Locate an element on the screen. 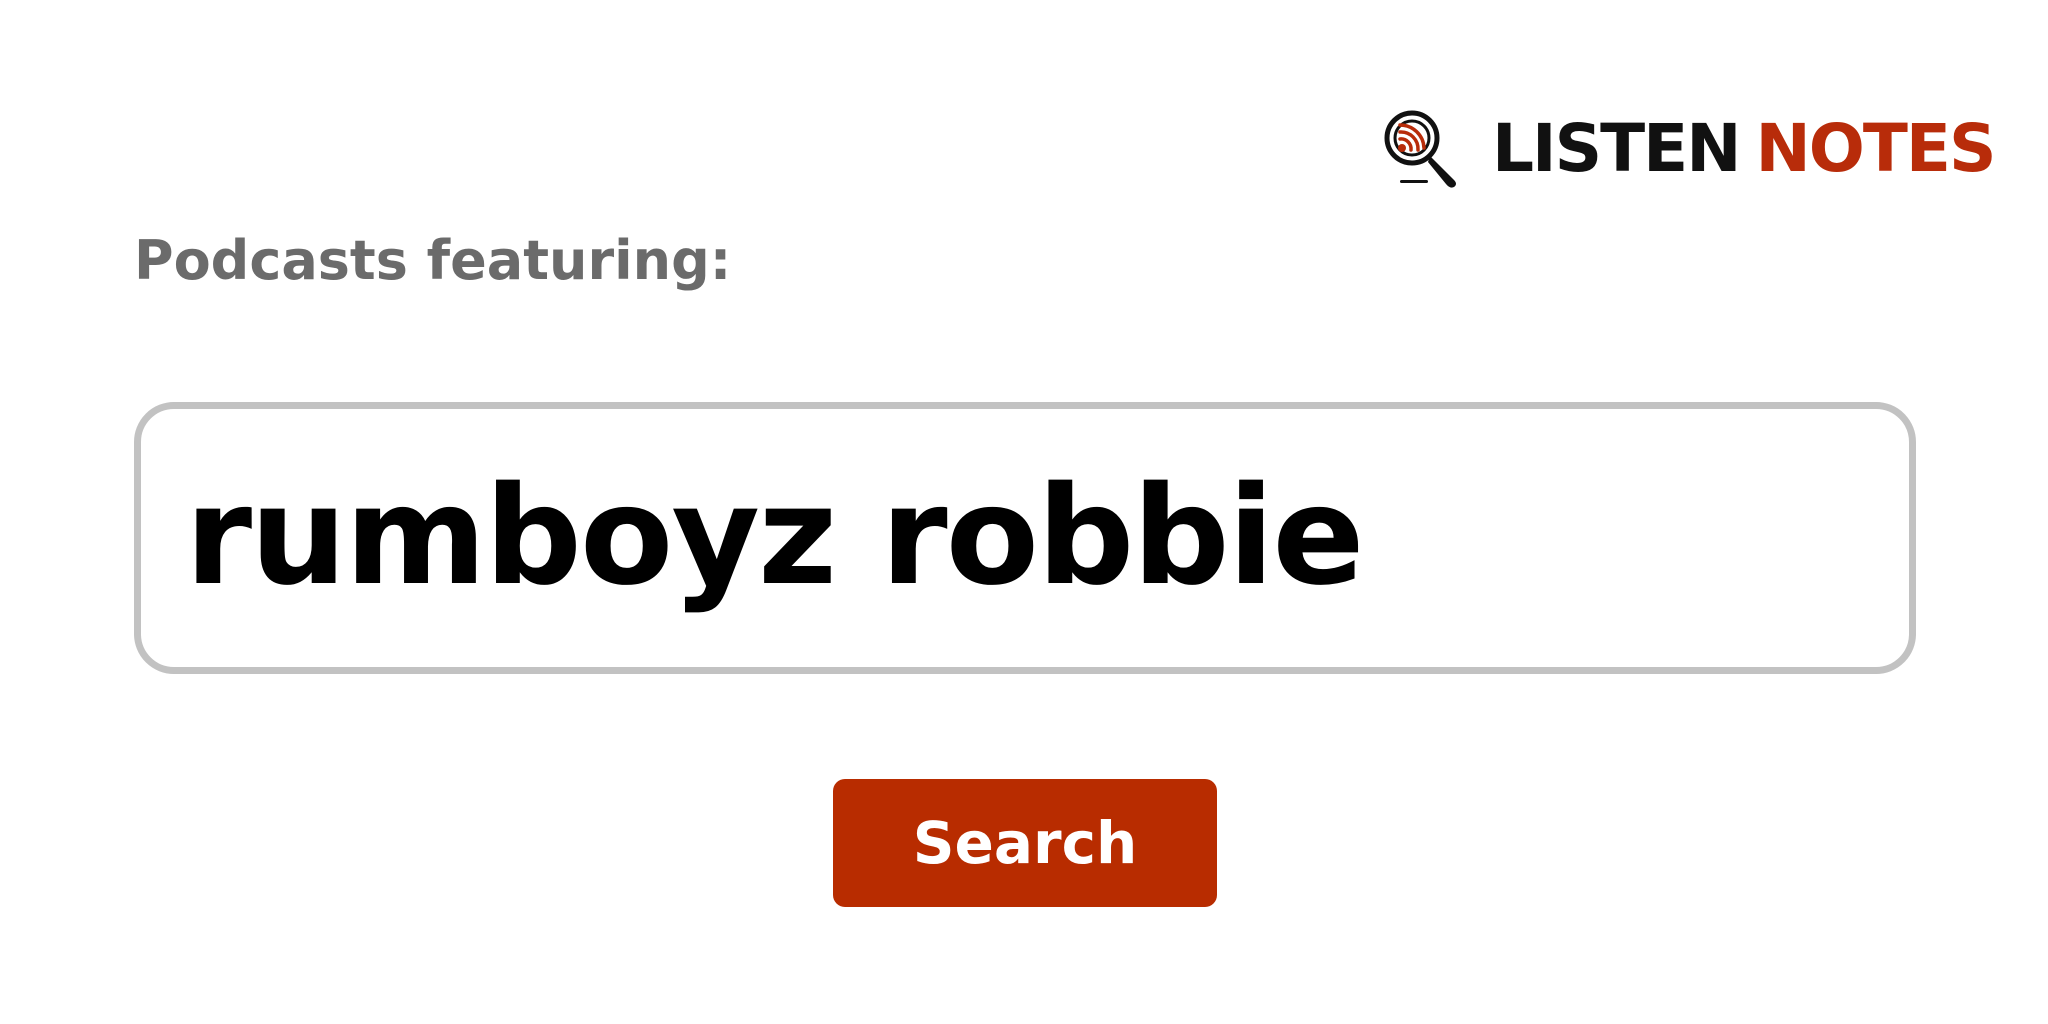 This screenshot has width=2048, height=1024. logo-word-listen: LISTEN is located at coordinates (1616, 148).